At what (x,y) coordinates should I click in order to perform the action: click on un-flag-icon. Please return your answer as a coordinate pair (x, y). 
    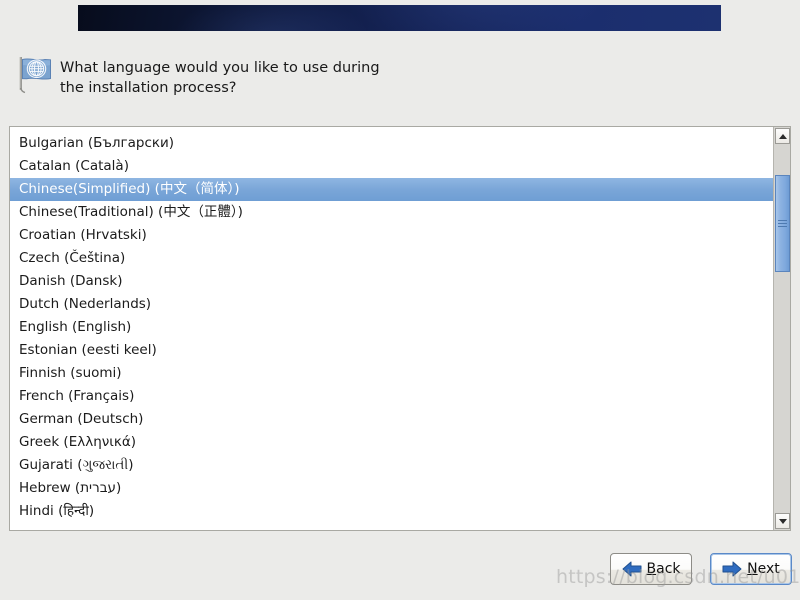
    Looking at the image, I should click on (34, 74).